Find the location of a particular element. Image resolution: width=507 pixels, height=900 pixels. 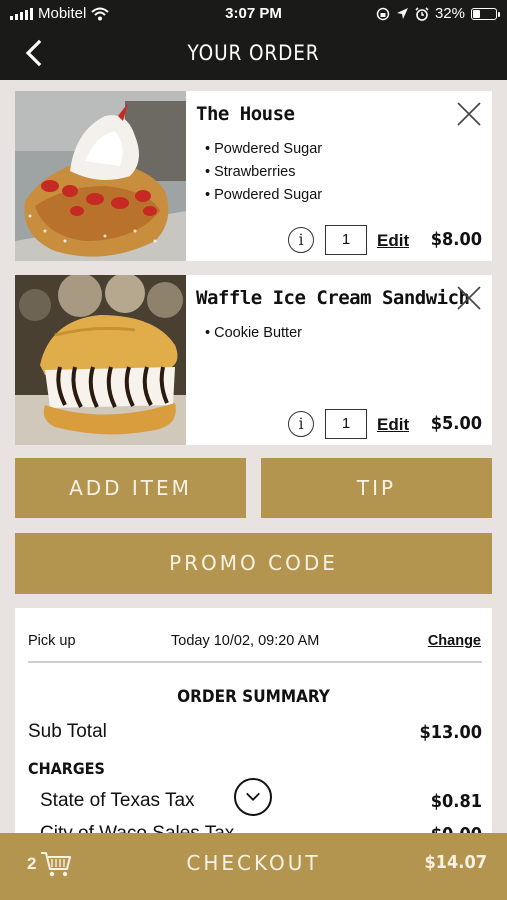

status-right: 32% is located at coordinates (438, 13).